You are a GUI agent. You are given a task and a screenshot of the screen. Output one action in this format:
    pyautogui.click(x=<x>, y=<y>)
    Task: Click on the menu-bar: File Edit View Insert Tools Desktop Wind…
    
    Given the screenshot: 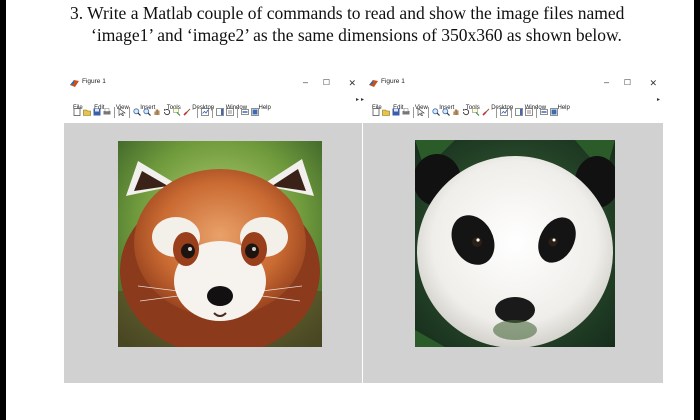 What is the action you would take?
    pyautogui.click(x=213, y=103)
    